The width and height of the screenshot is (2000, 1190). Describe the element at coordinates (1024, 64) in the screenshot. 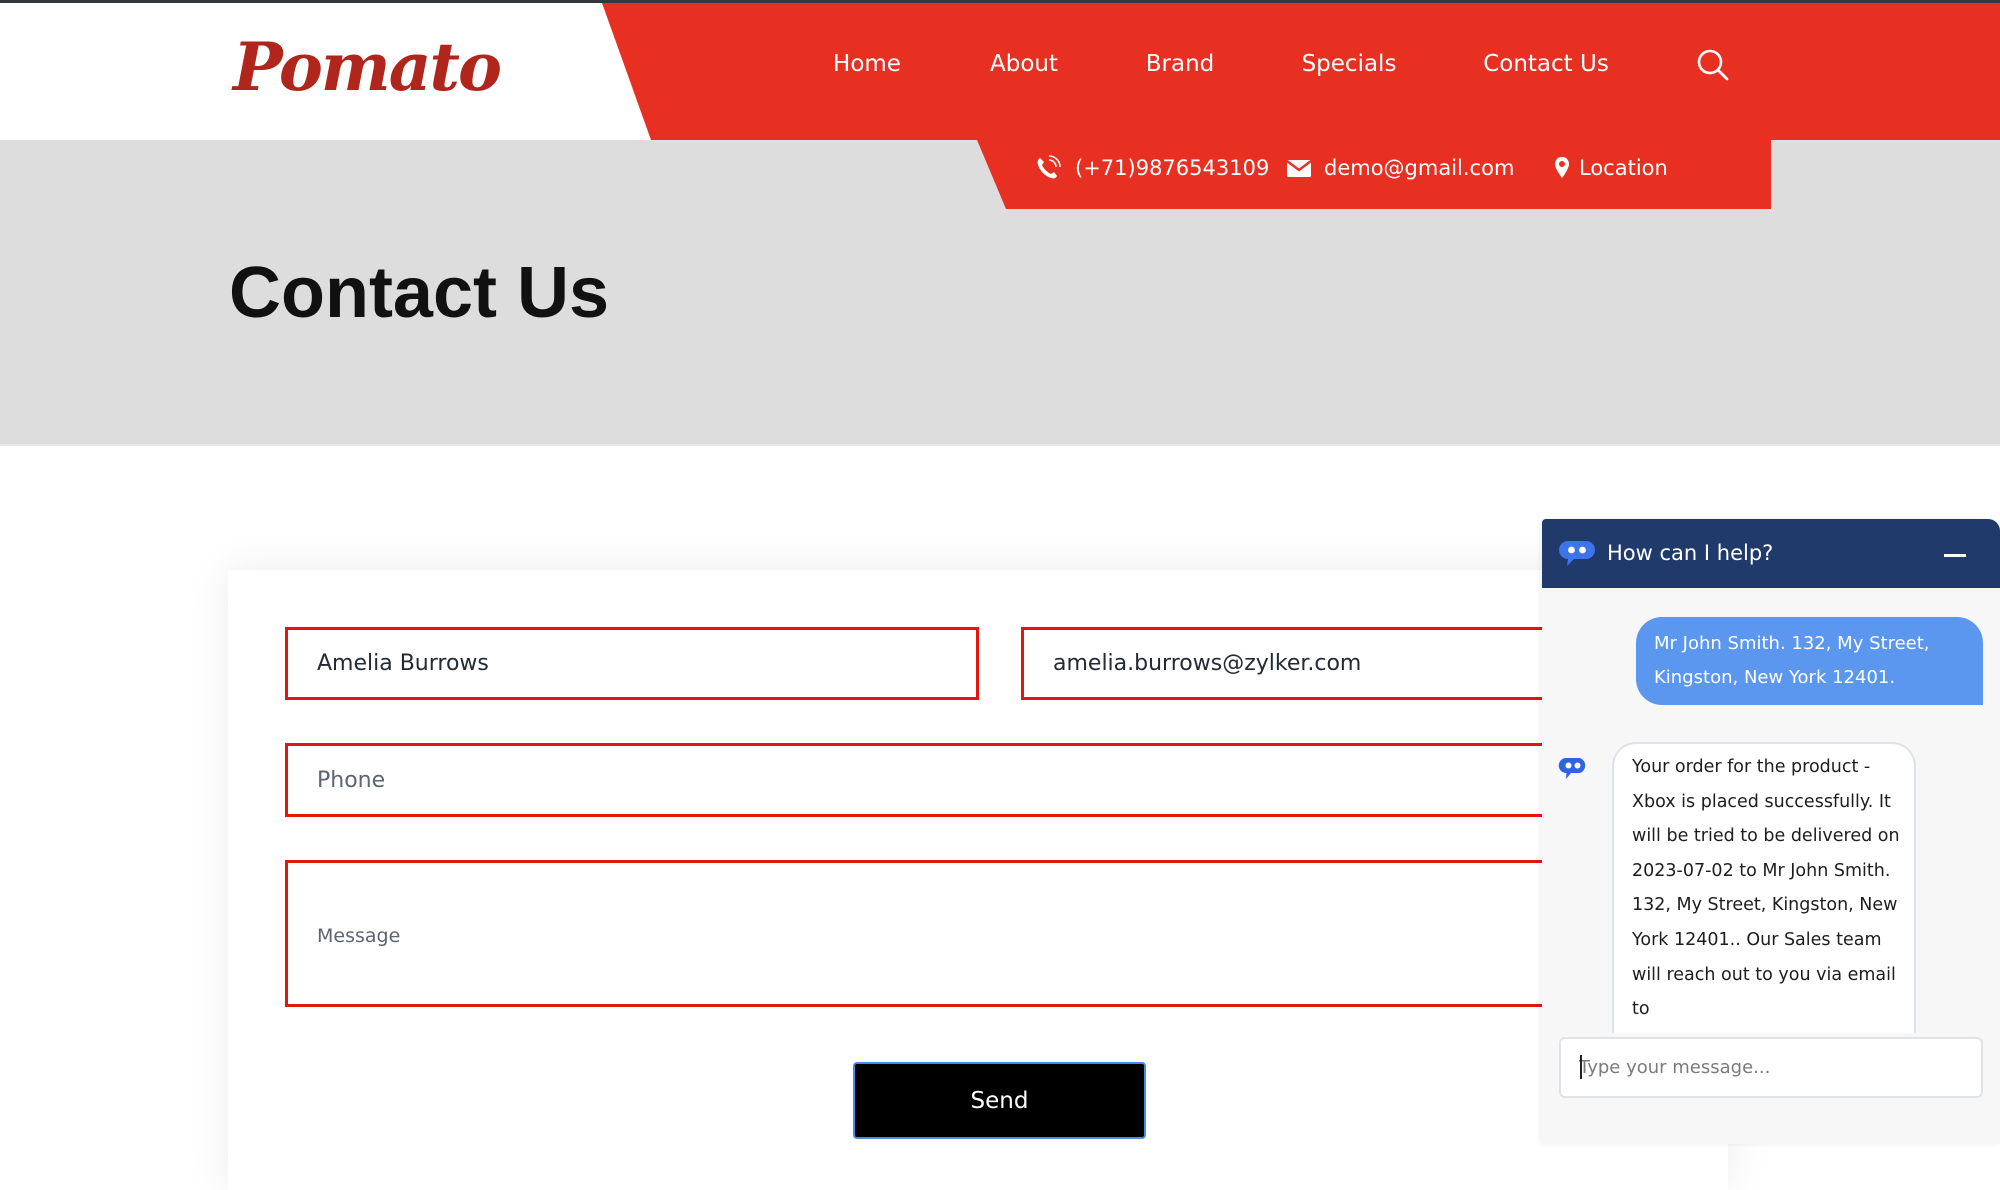

I see `nav-item-about: About` at that location.